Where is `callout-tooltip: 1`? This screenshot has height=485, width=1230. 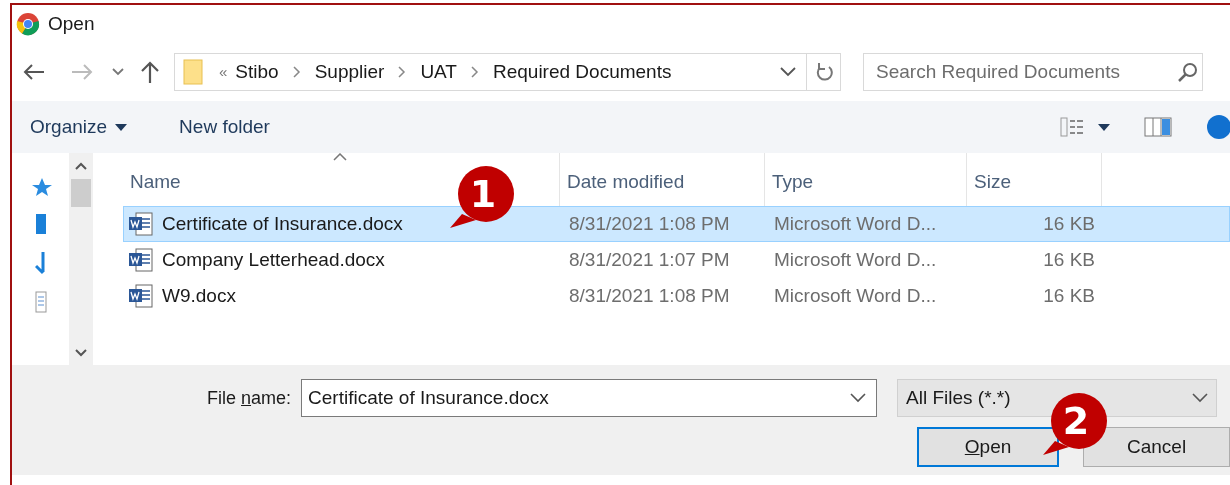
callout-tooltip: 1 is located at coordinates (481, 197).